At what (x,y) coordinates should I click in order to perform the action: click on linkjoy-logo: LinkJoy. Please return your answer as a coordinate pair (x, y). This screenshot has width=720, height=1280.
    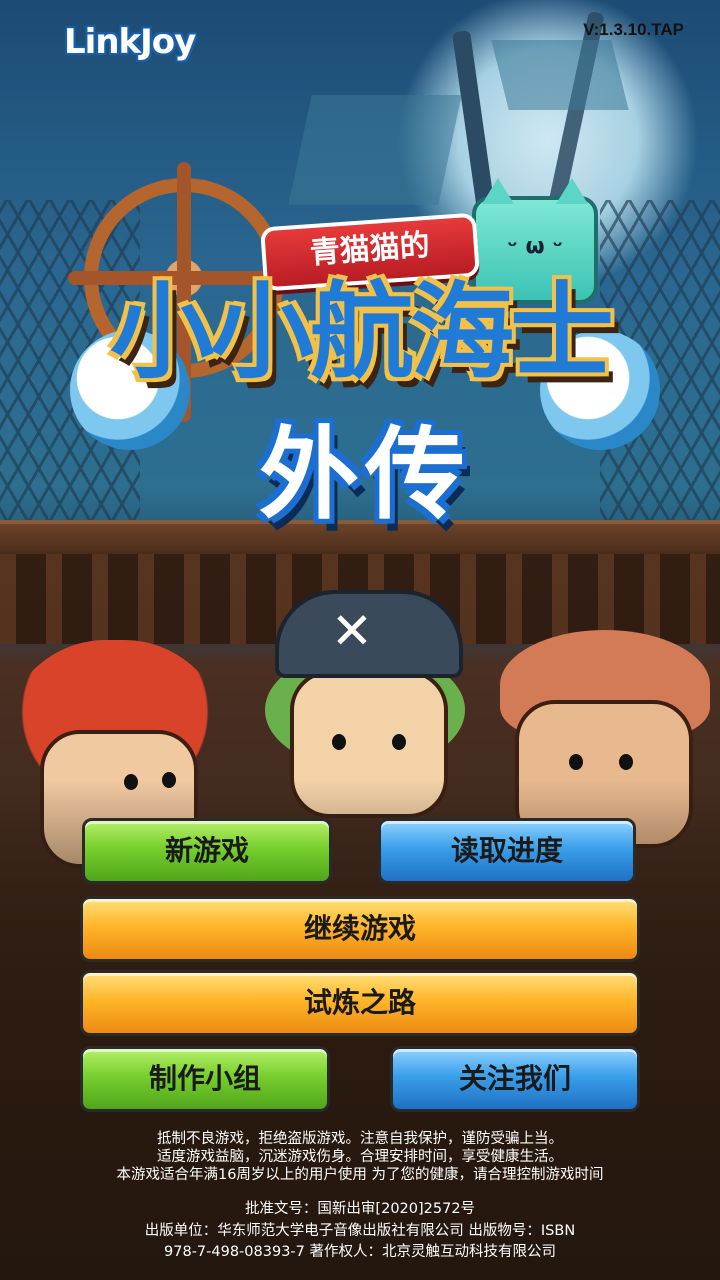
    Looking at the image, I should click on (130, 42).